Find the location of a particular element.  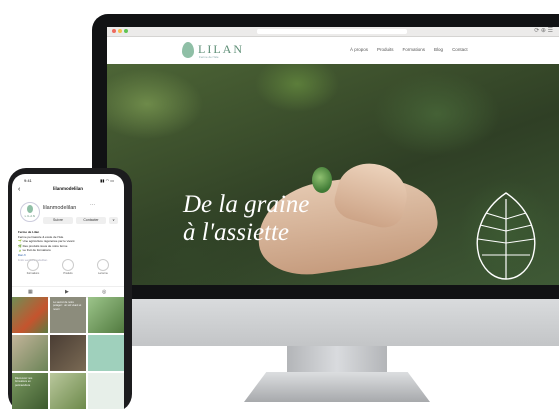

profile-handle: lilanmodelilan is located at coordinates (60, 208).